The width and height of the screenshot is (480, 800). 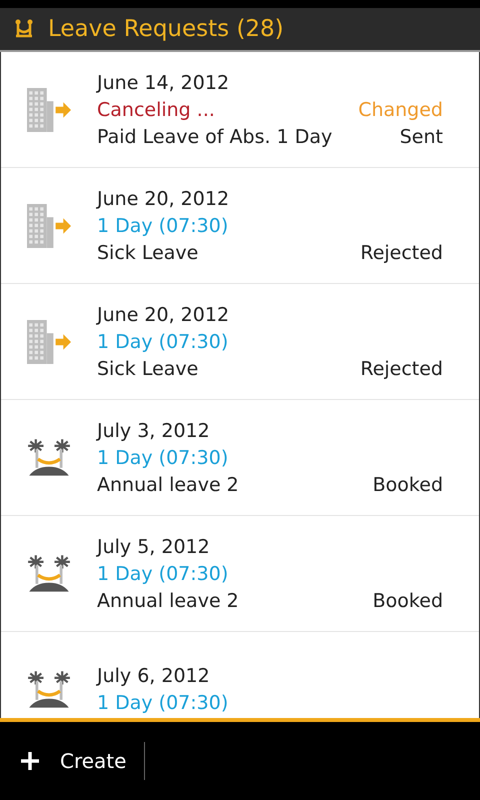 What do you see at coordinates (240, 458) in the screenshot?
I see `leave-request-row: July 3, 2012 1 Day (07:30) Annual leave 2 Booked` at bounding box center [240, 458].